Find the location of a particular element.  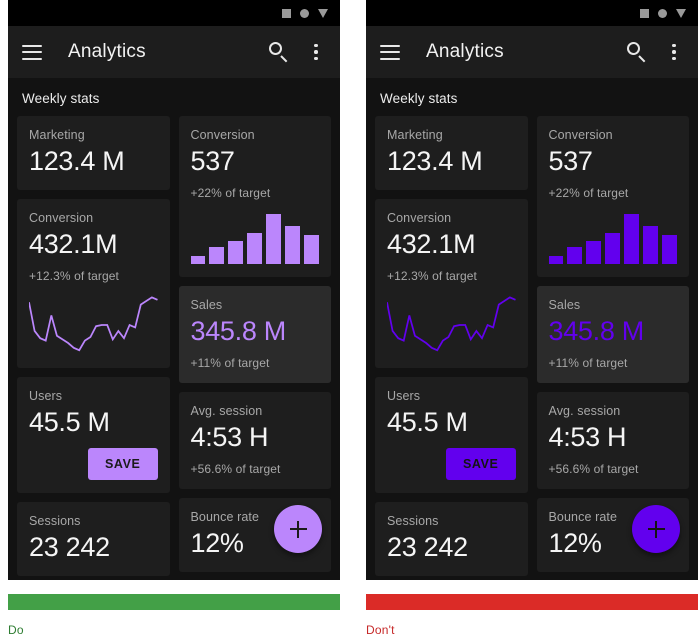

page-title: Analytics is located at coordinates (465, 51).